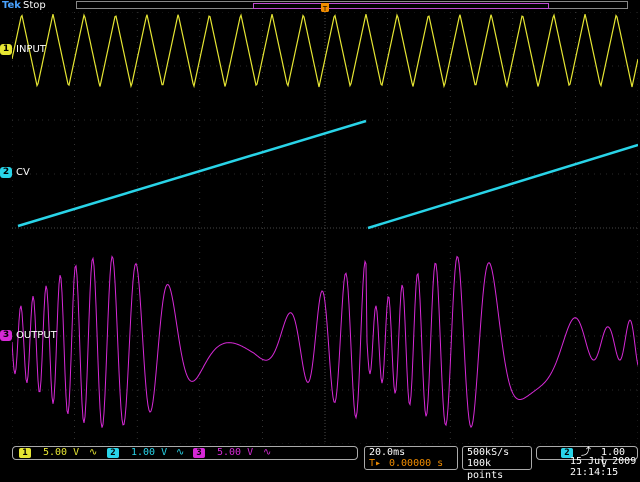  What do you see at coordinates (485, 469) in the screenshot?
I see `record-length: 100k points` at bounding box center [485, 469].